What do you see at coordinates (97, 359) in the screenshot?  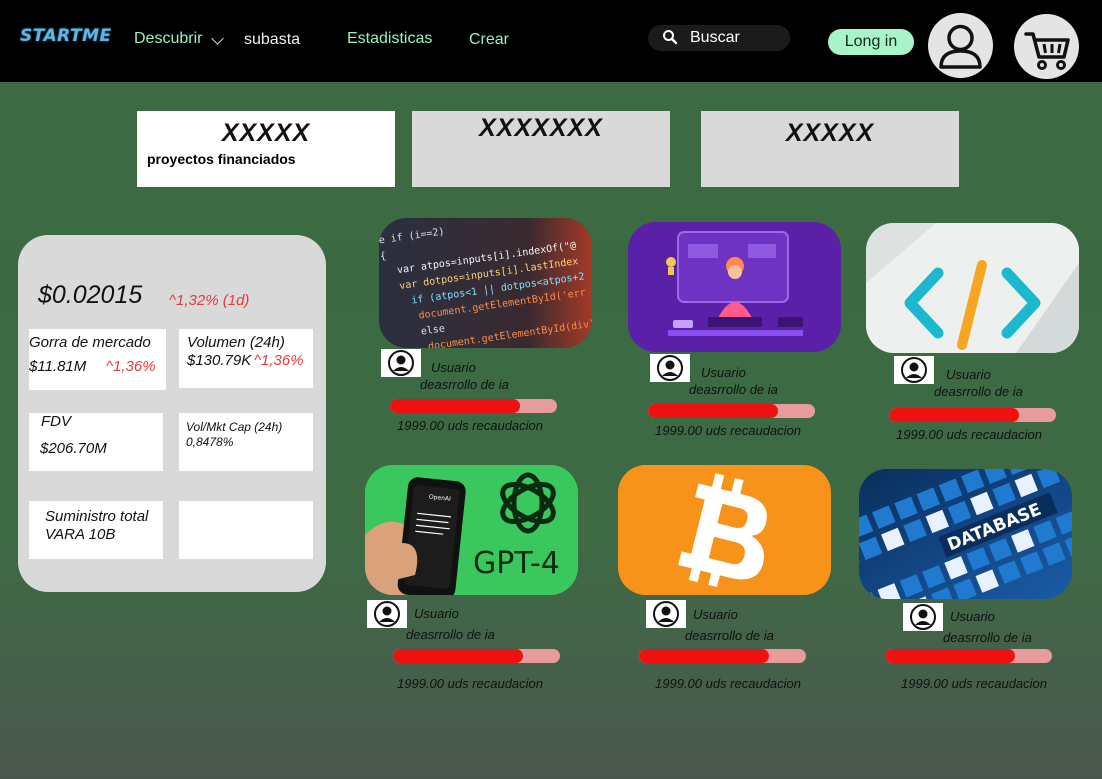 I see `market-cap-box: Gorra de mercado $11.81M ^1,36%` at bounding box center [97, 359].